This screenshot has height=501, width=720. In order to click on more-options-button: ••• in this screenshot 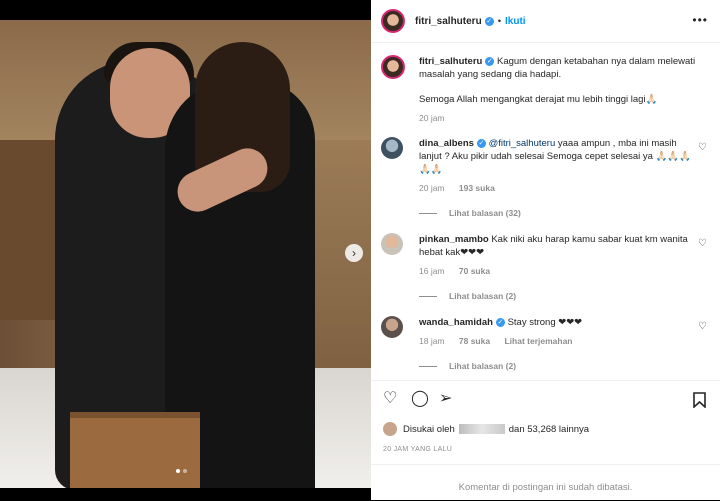, I will do `click(700, 20)`.